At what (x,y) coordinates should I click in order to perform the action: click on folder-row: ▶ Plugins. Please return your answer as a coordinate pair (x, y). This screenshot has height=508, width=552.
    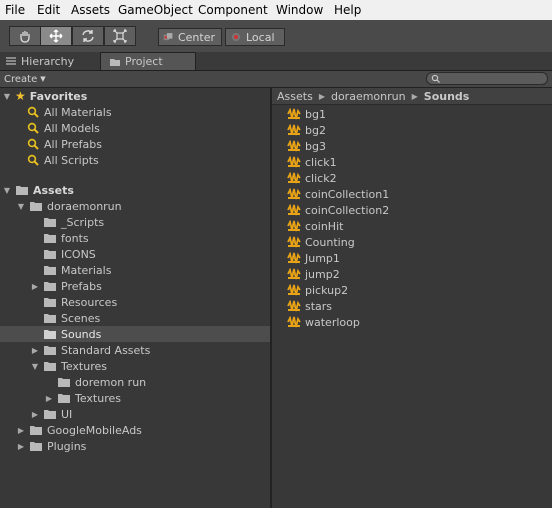
    Looking at the image, I should click on (51, 446).